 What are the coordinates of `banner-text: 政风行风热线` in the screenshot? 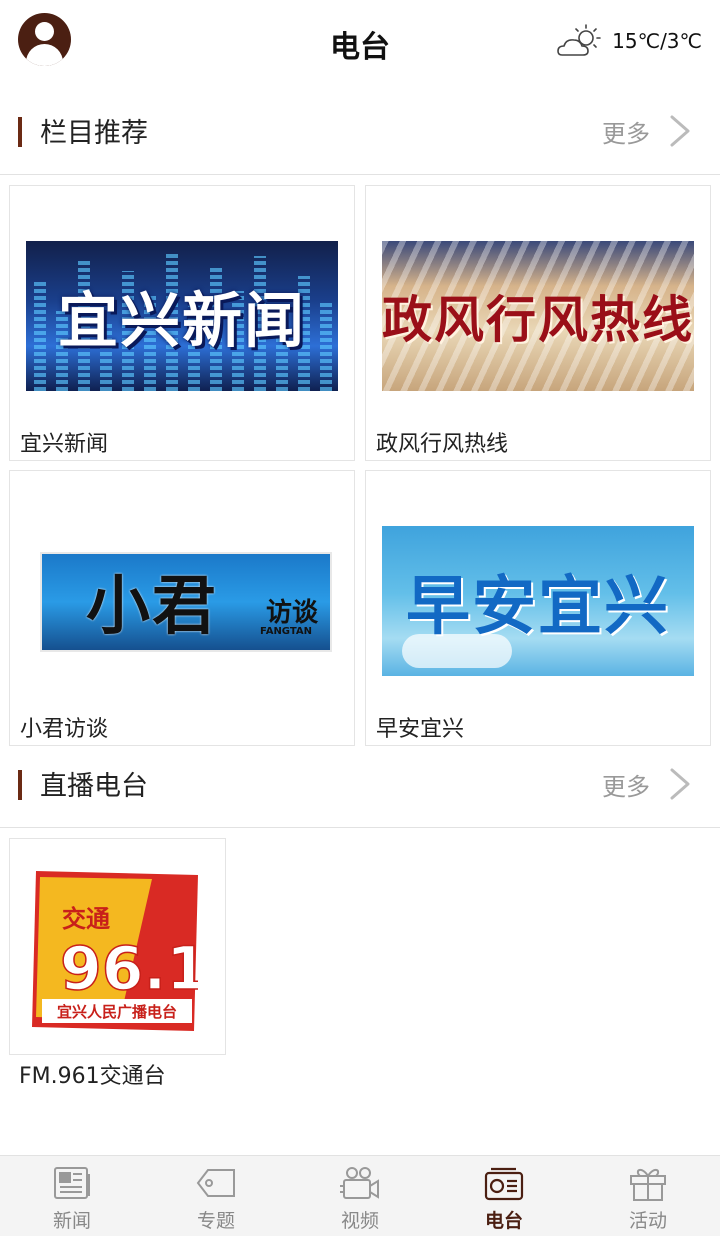 It's located at (538, 319).